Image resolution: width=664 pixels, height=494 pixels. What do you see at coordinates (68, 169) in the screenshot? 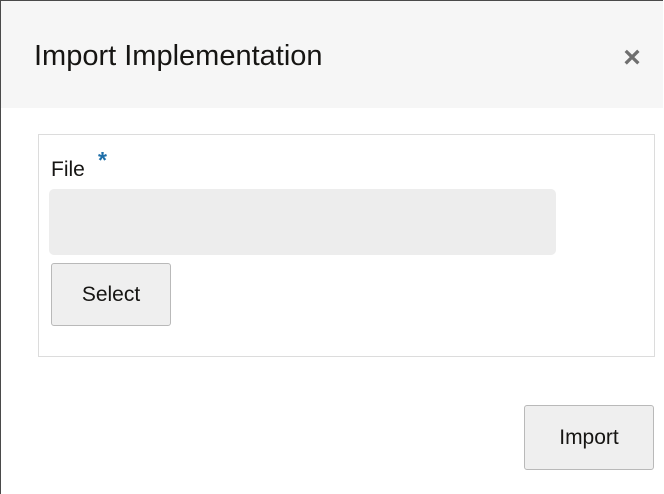
I see `file-label: File` at bounding box center [68, 169].